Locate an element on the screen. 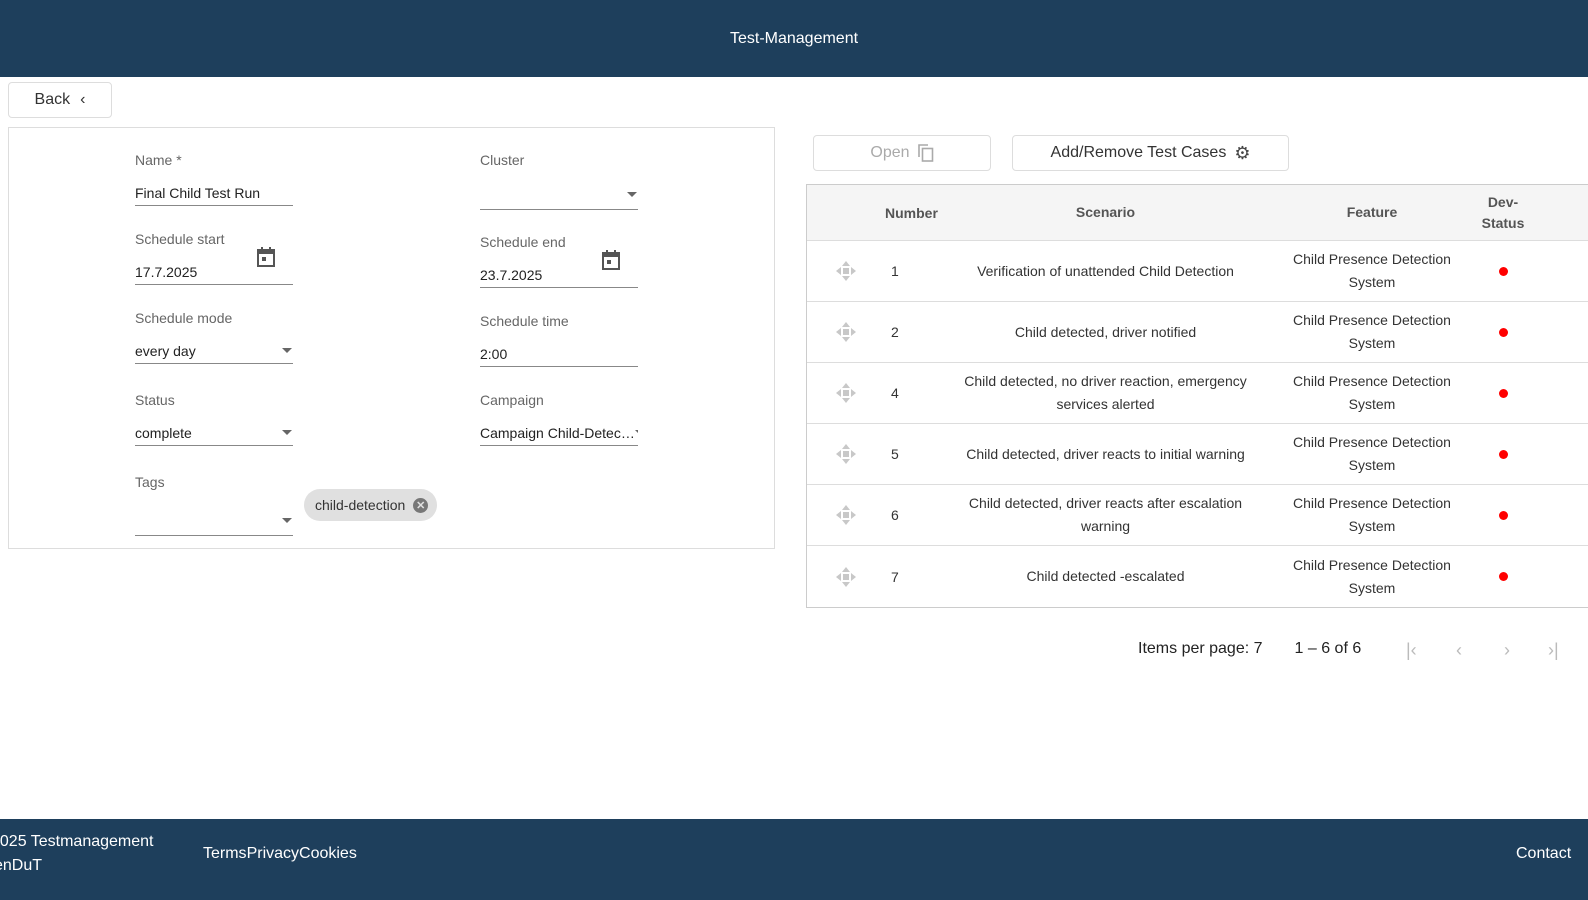 This screenshot has width=1588, height=900. name-input: Final Child Test Run is located at coordinates (197, 193).